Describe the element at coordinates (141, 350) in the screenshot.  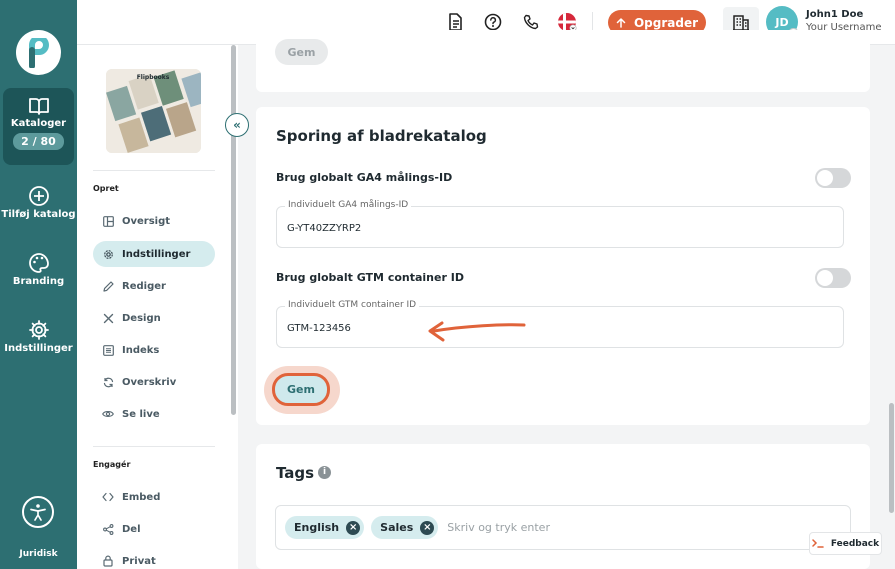
I see `subnav-item-label: Indeks` at that location.